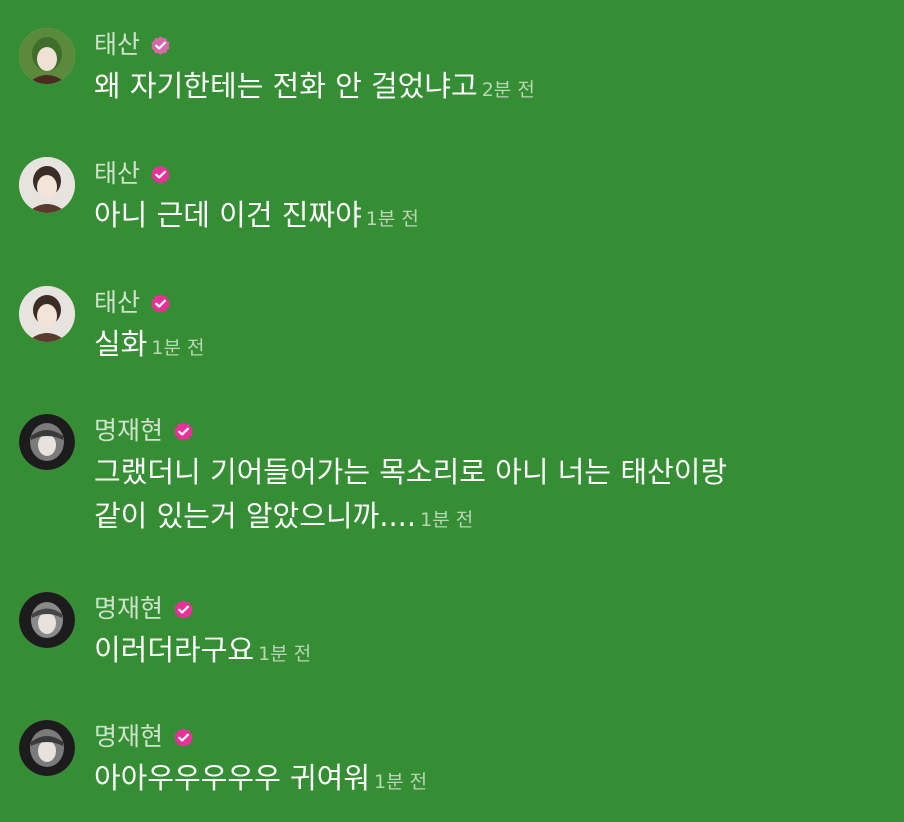 The height and width of the screenshot is (822, 904). Describe the element at coordinates (489, 652) in the screenshot. I see `message-body: 이러더라구요 1분 전` at that location.